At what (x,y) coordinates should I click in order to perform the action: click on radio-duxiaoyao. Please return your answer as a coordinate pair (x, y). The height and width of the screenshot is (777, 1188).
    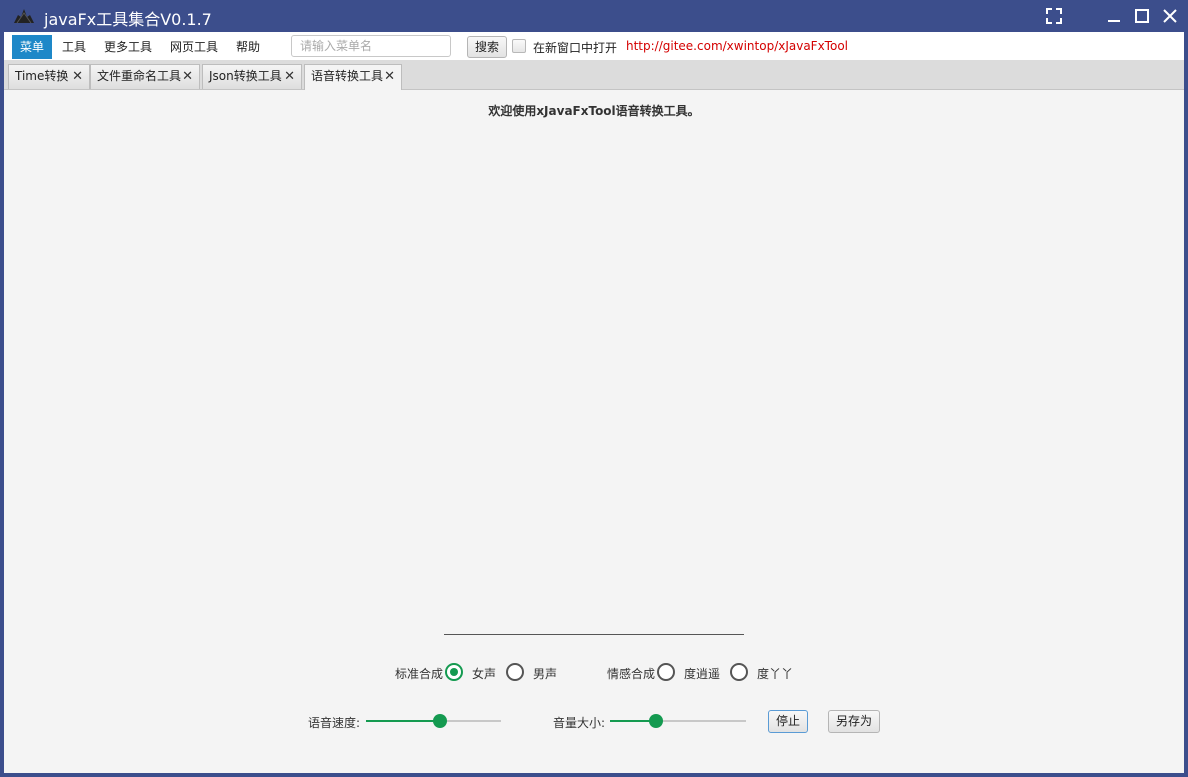
    Looking at the image, I should click on (666, 672).